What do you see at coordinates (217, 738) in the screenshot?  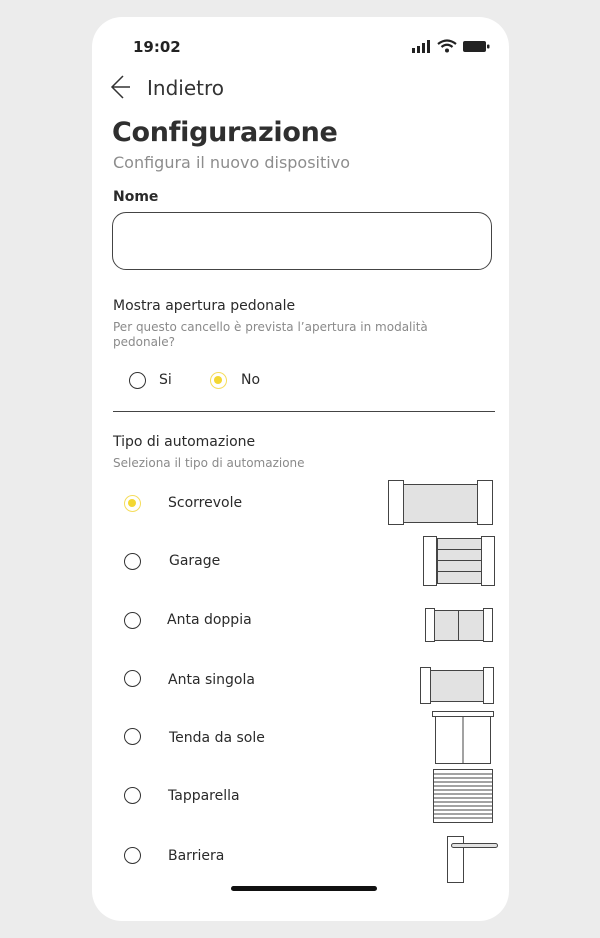 I see `option-label-tenda-da-sole: Tenda da sole` at bounding box center [217, 738].